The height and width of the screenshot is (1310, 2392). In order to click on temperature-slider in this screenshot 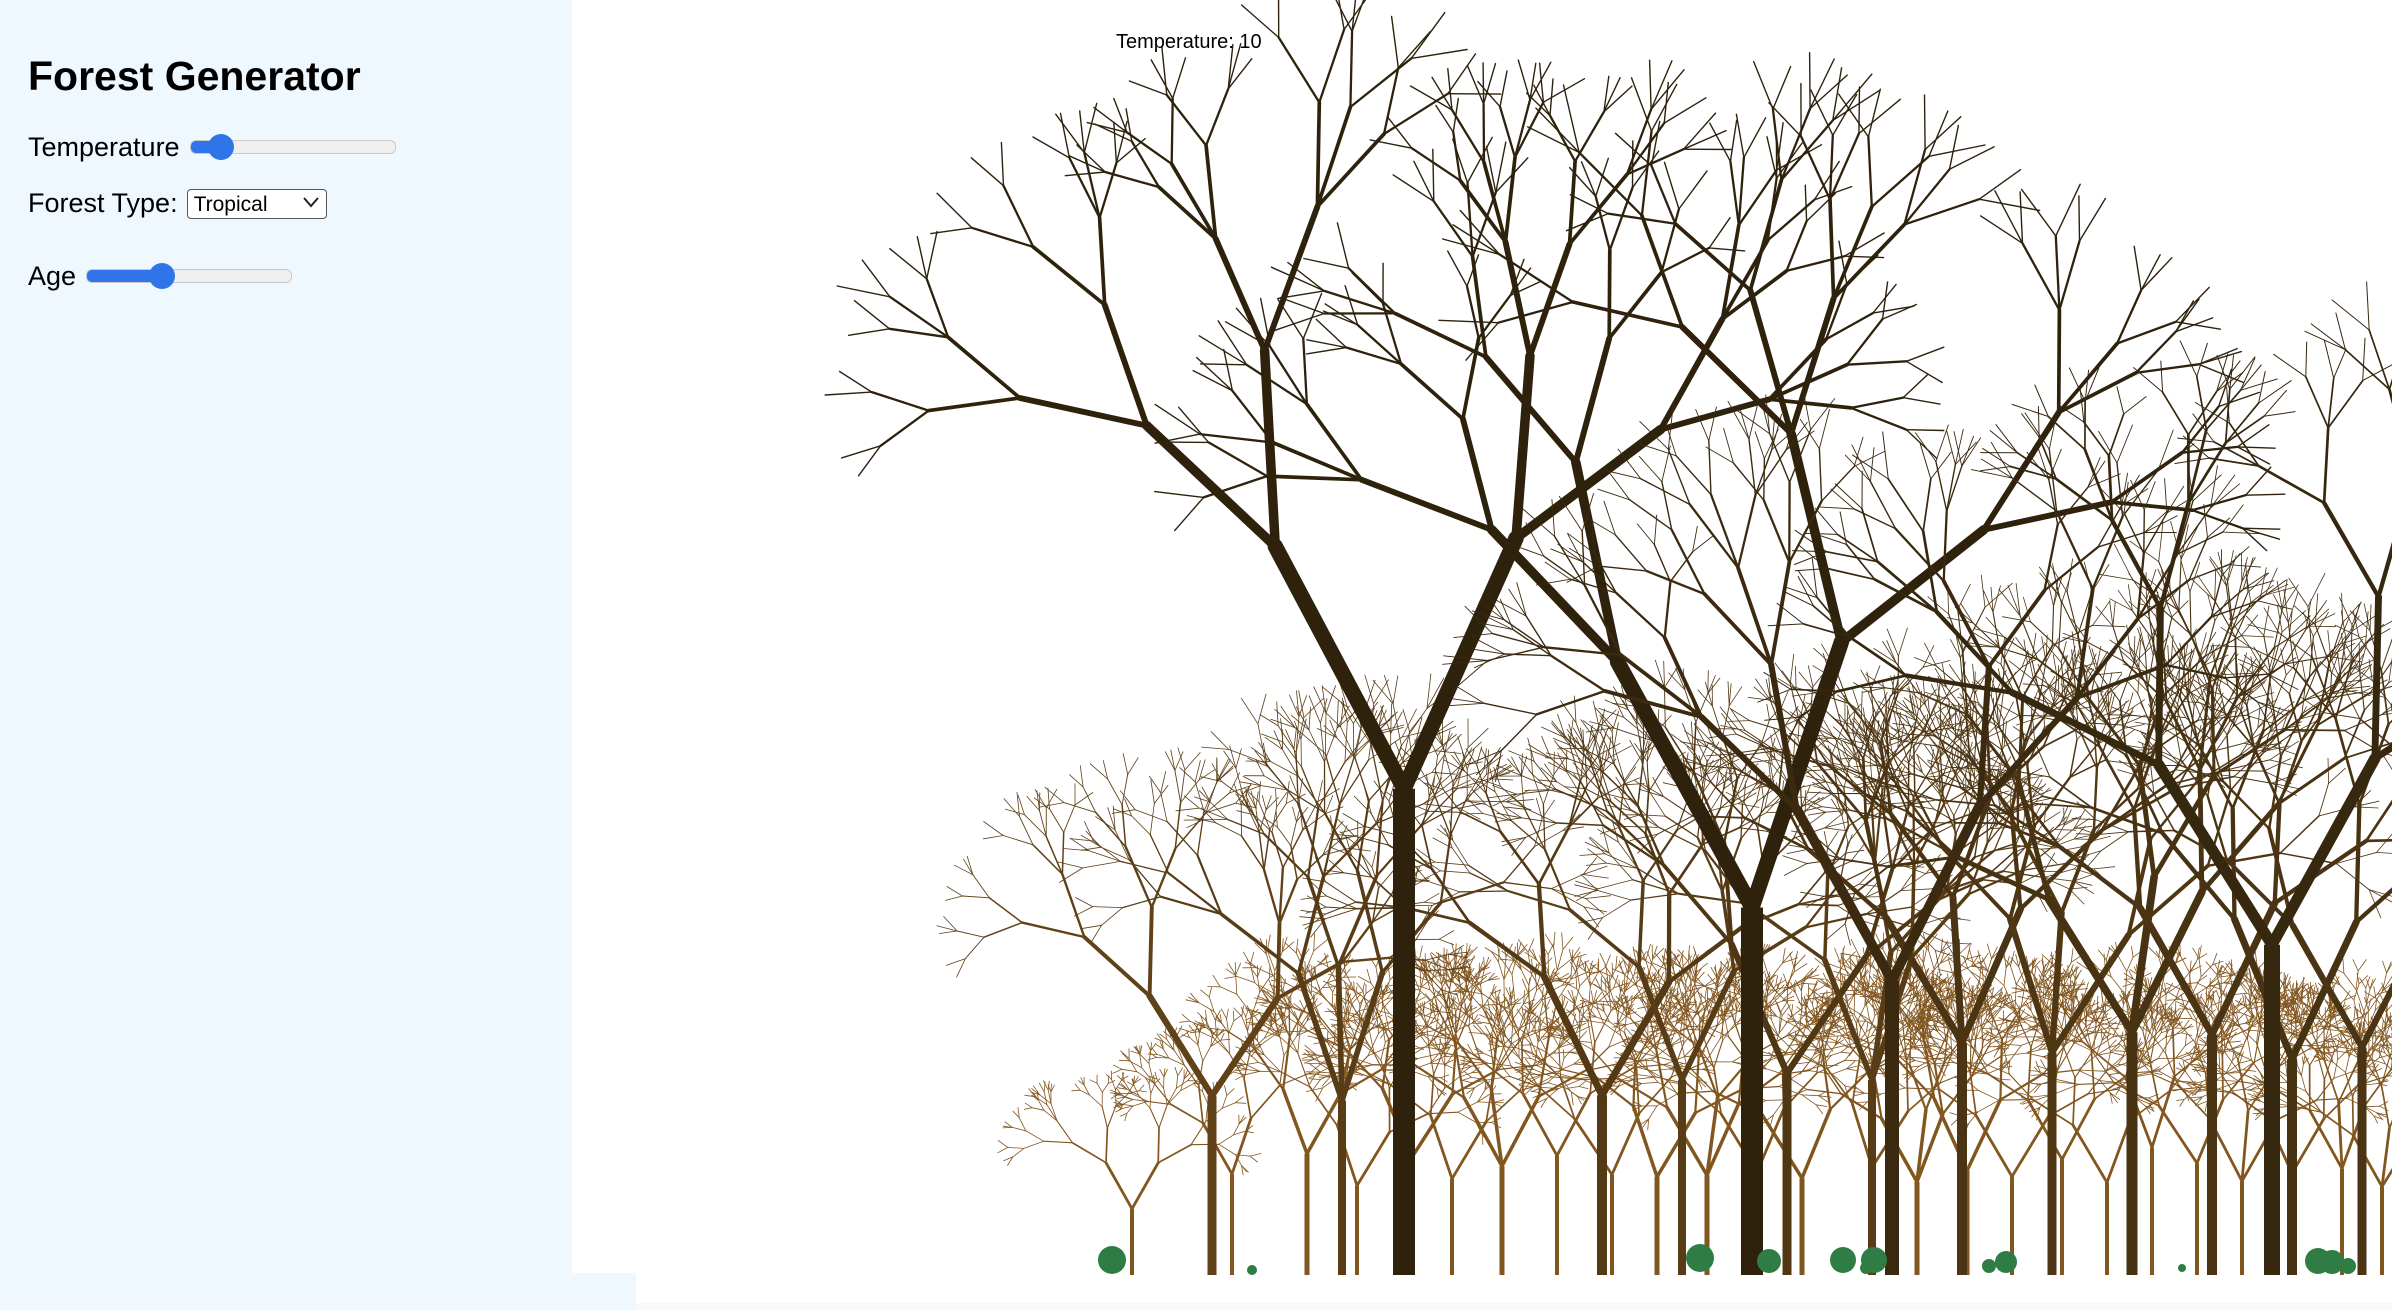, I will do `click(292, 147)`.